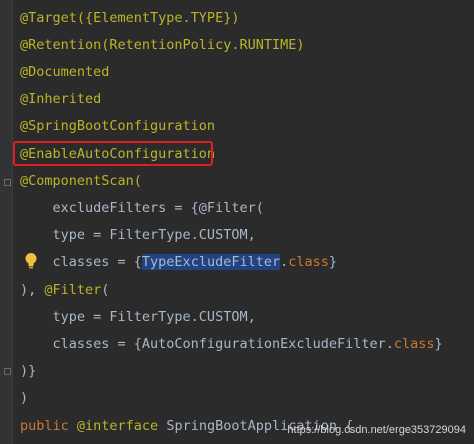 This screenshot has width=474, height=444. Describe the element at coordinates (65, 72) in the screenshot. I see `code-line-3: @Documented` at that location.